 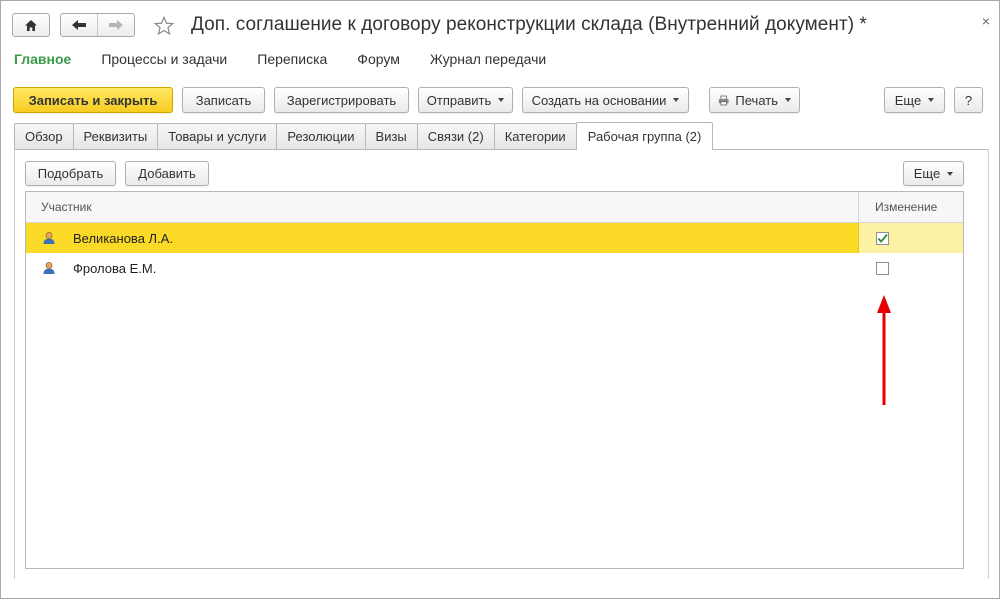 I want to click on nav-correspondence: Переписка, so click(x=292, y=59).